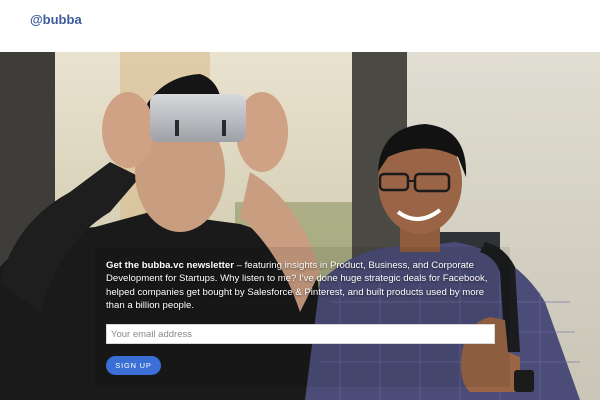  What do you see at coordinates (300, 26) in the screenshot?
I see `top-bar: @bubba` at bounding box center [300, 26].